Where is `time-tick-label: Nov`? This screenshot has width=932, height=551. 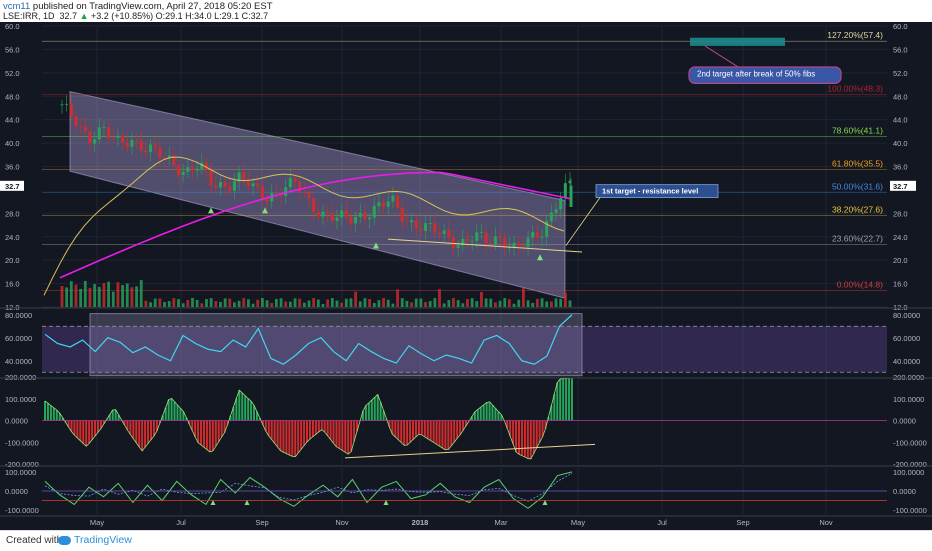
time-tick-label: Nov is located at coordinates (342, 522).